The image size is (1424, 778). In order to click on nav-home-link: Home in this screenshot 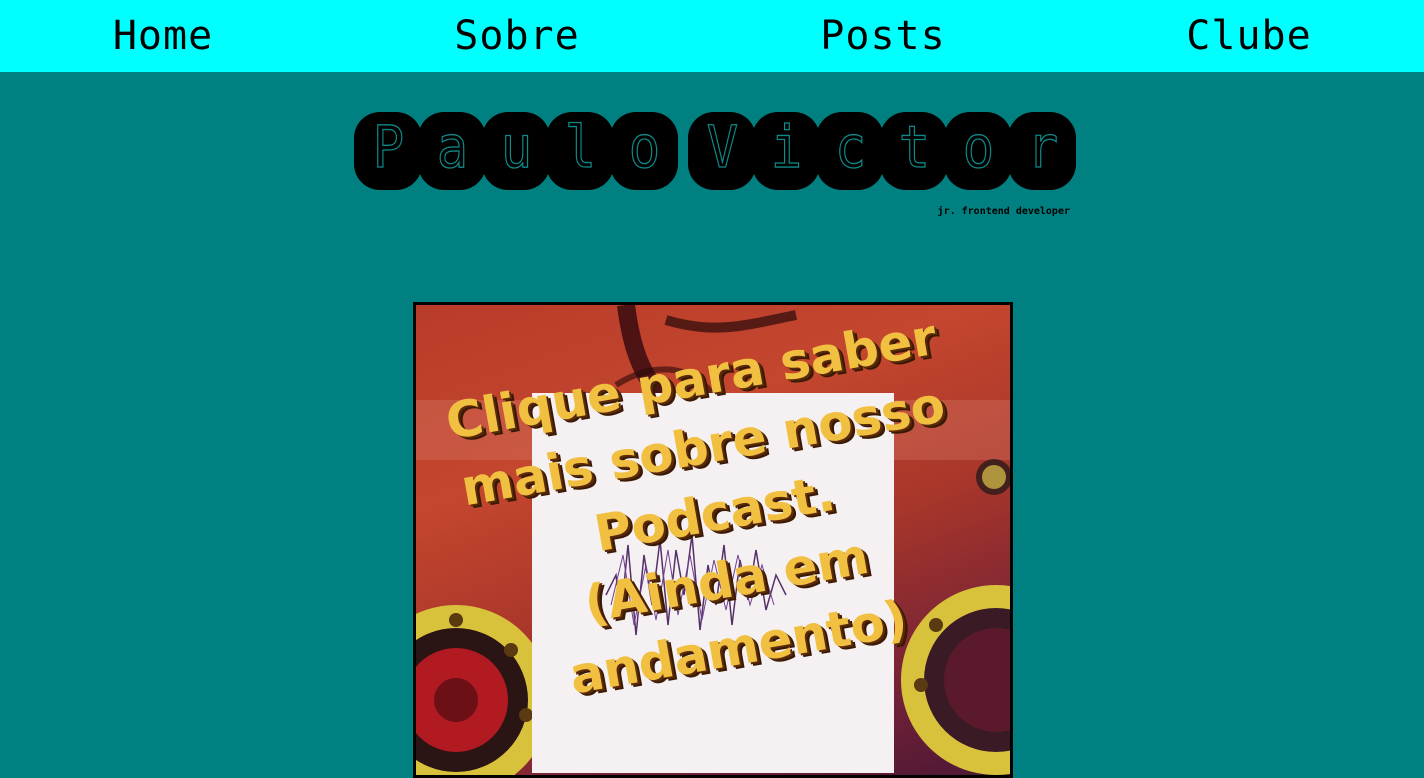, I will do `click(163, 36)`.